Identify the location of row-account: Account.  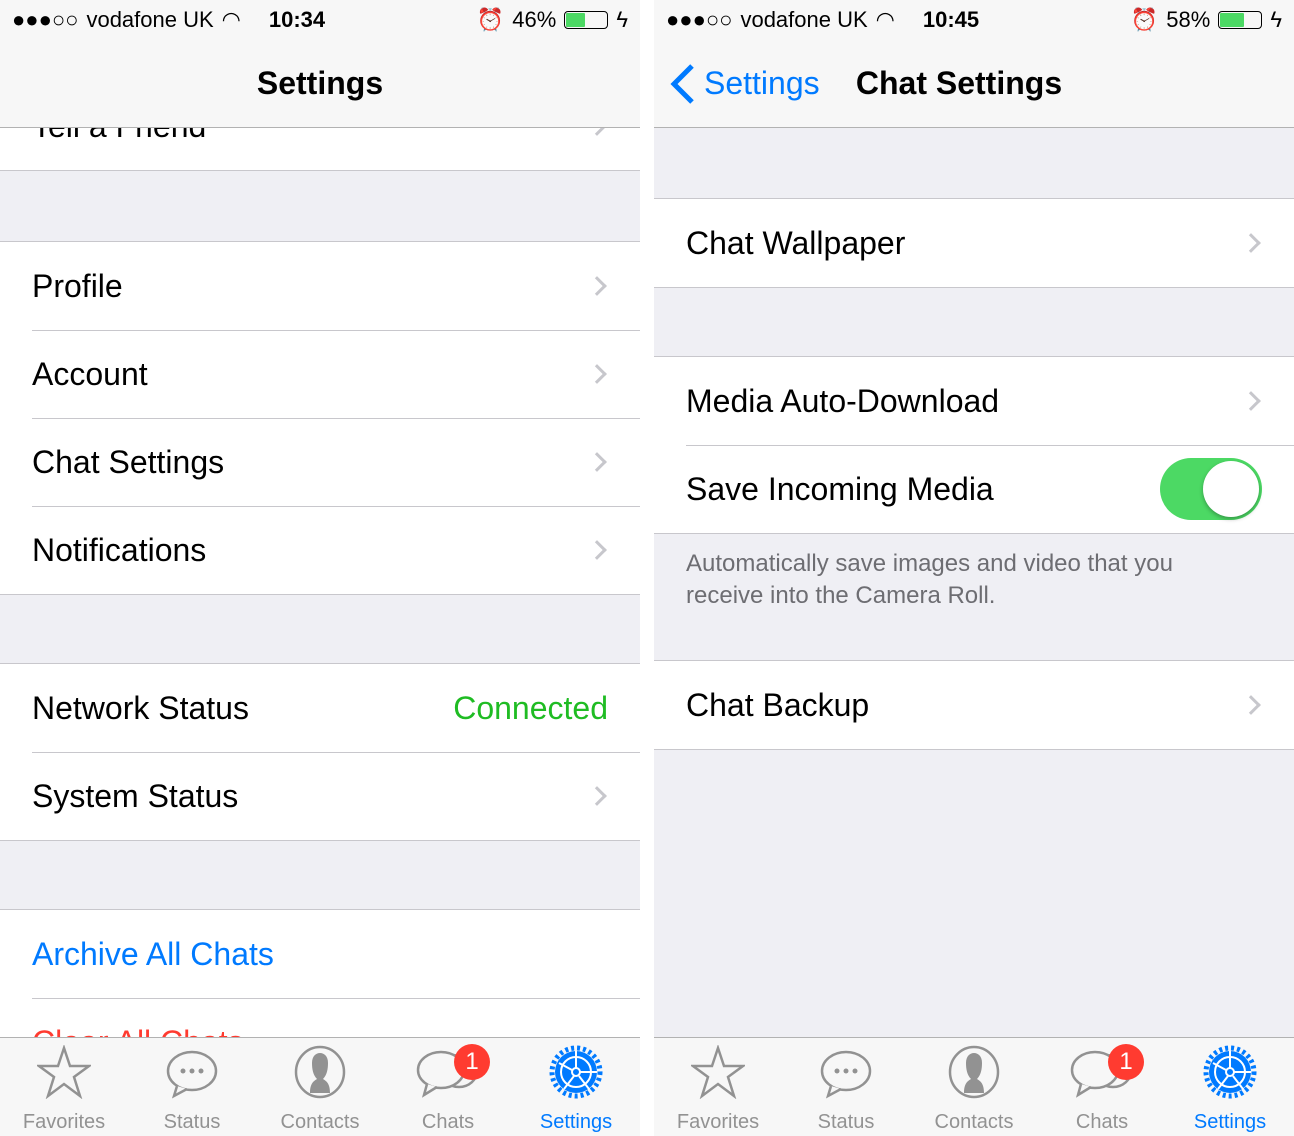
(320, 374).